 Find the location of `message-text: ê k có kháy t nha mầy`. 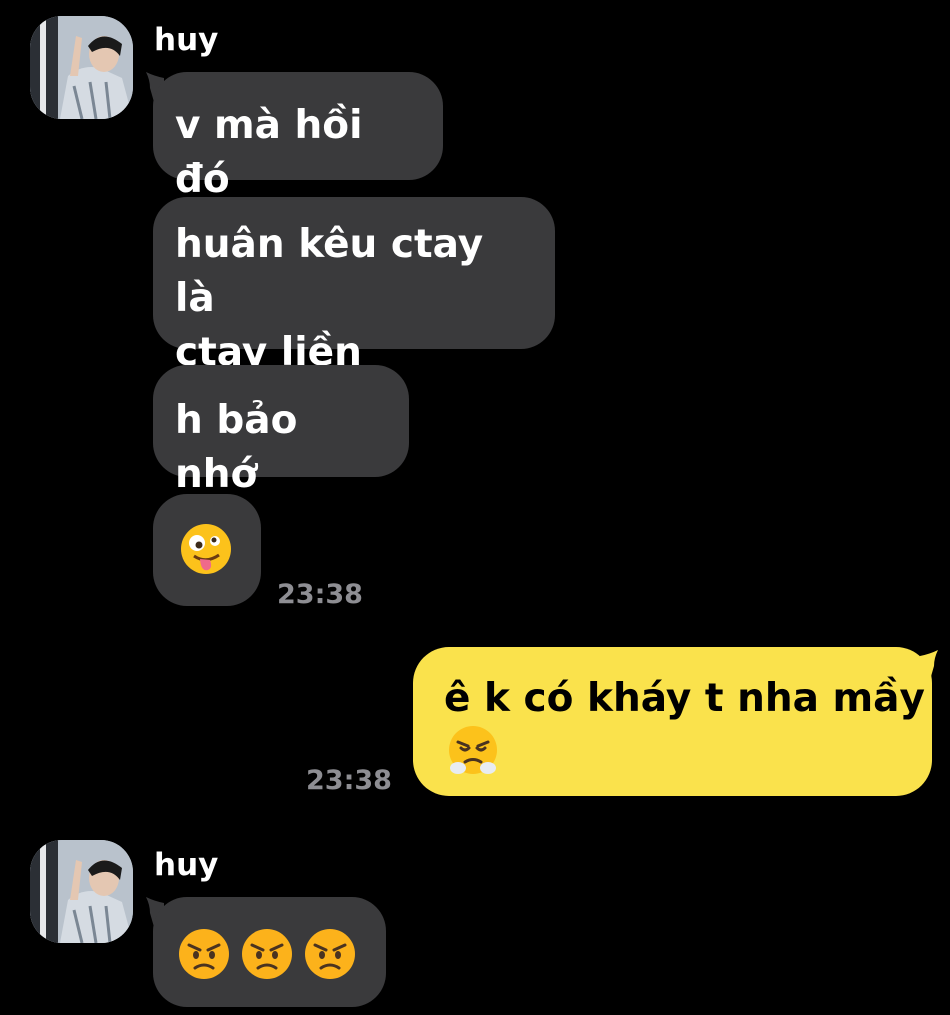

message-text: ê k có kháy t nha mầy is located at coordinates (684, 698).